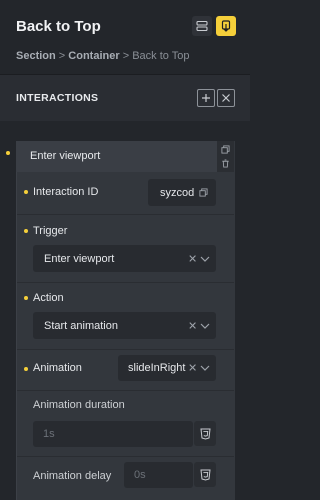  What do you see at coordinates (57, 98) in the screenshot?
I see `interactions-title: INTERACTIONS` at bounding box center [57, 98].